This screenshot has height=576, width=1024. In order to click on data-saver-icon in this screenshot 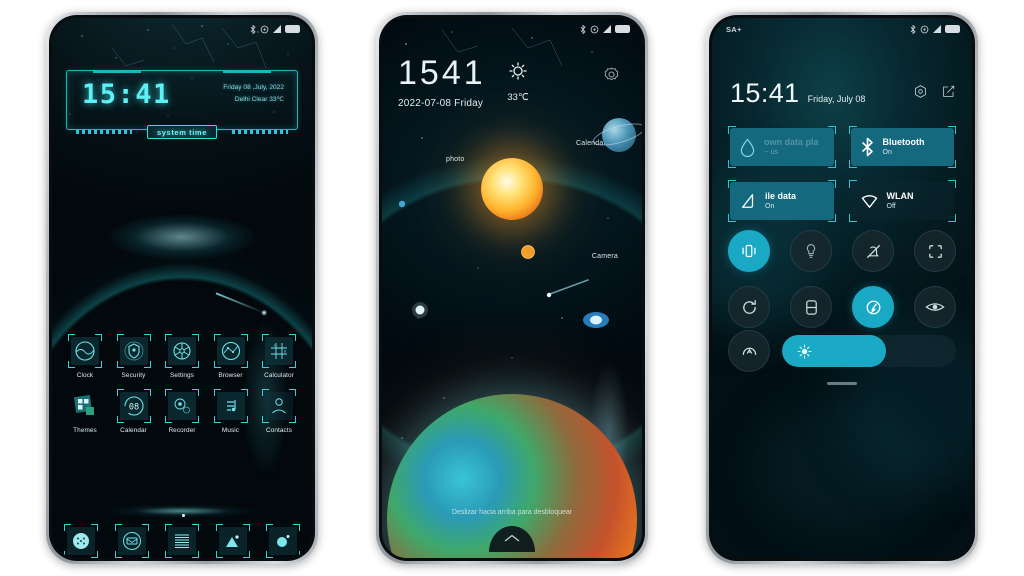, I will do `click(873, 307)`.